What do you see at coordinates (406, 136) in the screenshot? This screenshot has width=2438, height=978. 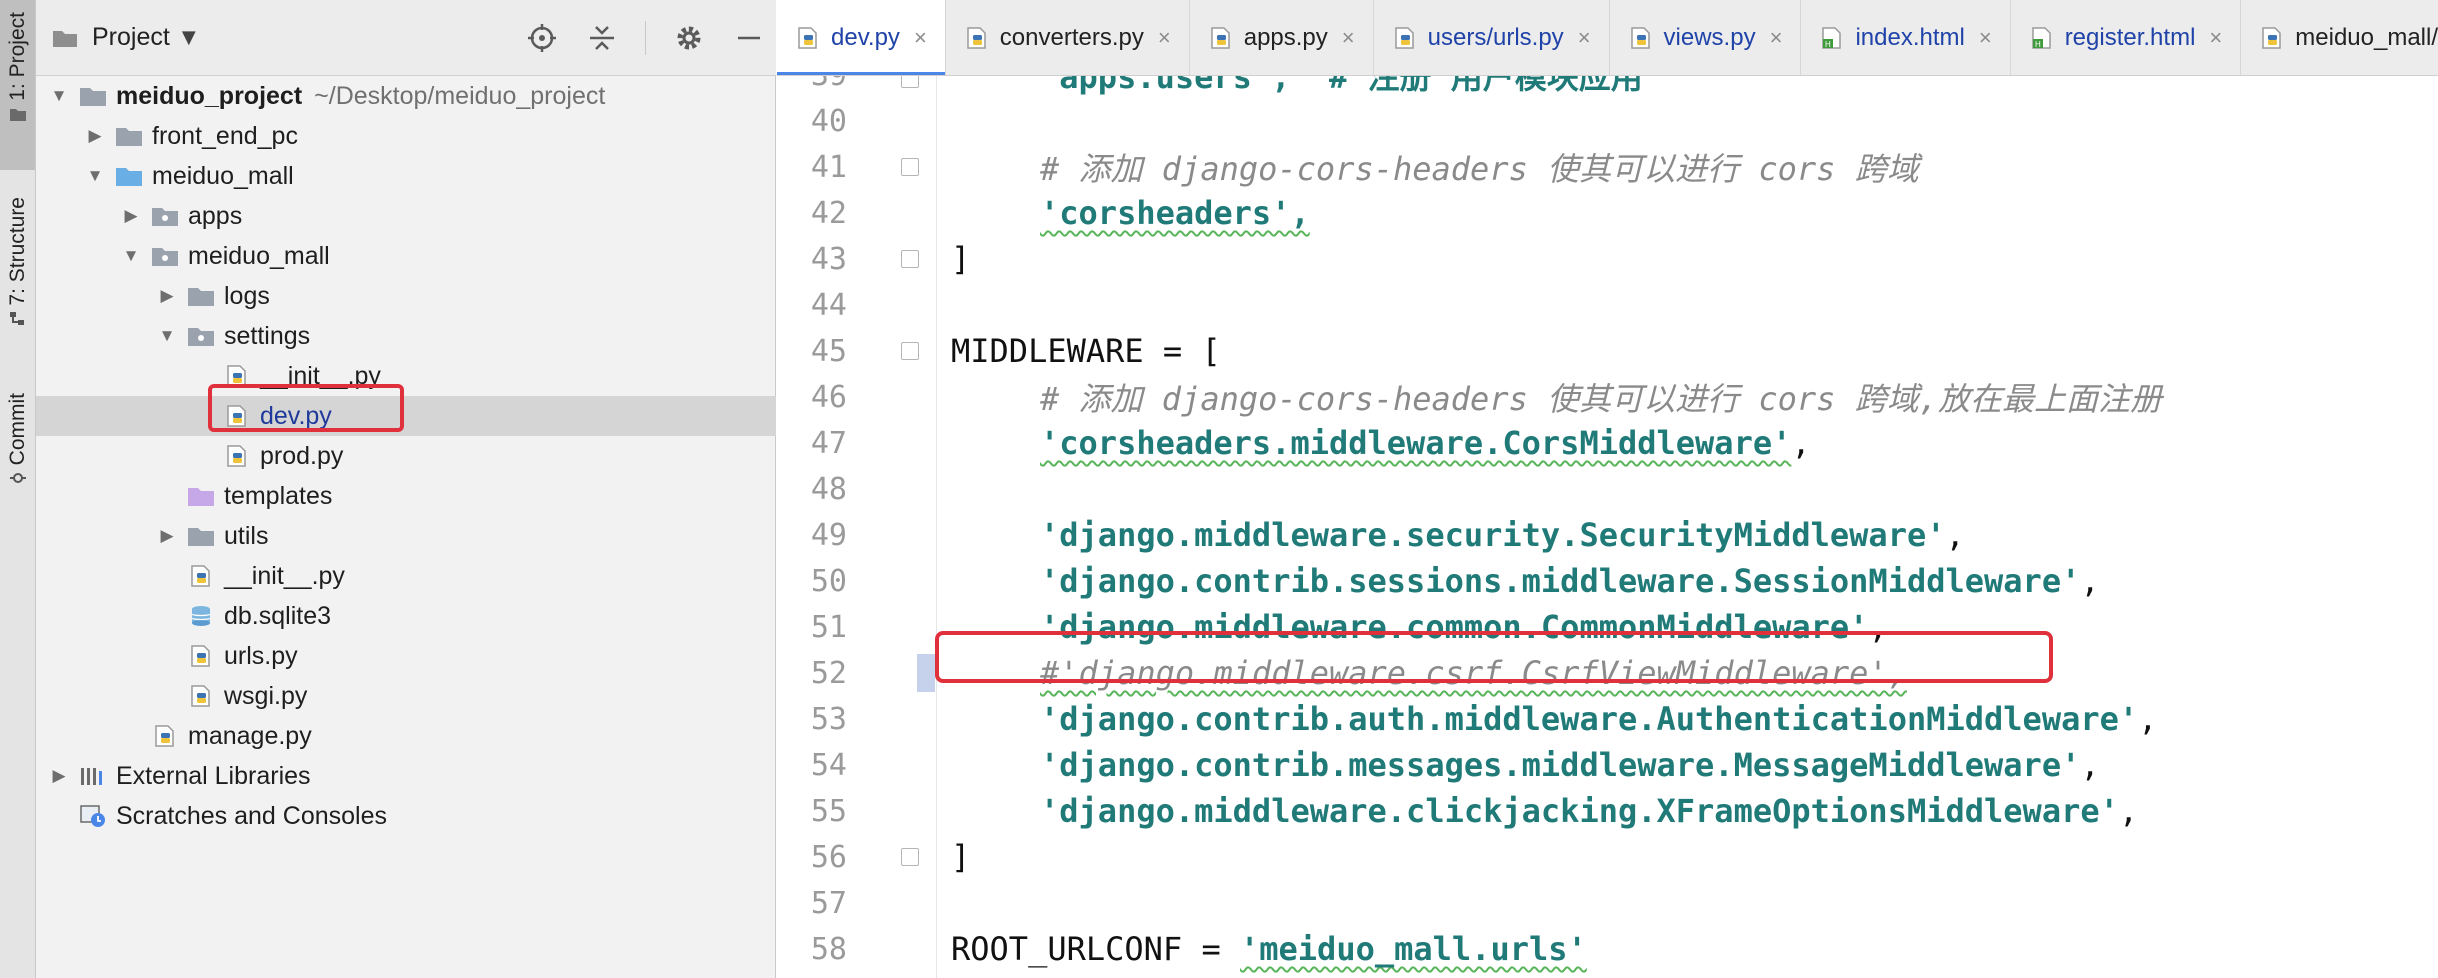 I see `tree-item-front-end-pc: ▶ front_end_pc` at bounding box center [406, 136].